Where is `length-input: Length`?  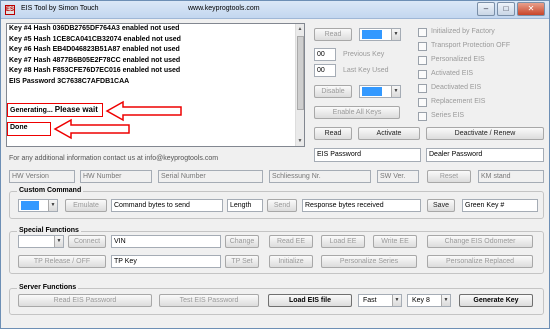 length-input: Length is located at coordinates (245, 205).